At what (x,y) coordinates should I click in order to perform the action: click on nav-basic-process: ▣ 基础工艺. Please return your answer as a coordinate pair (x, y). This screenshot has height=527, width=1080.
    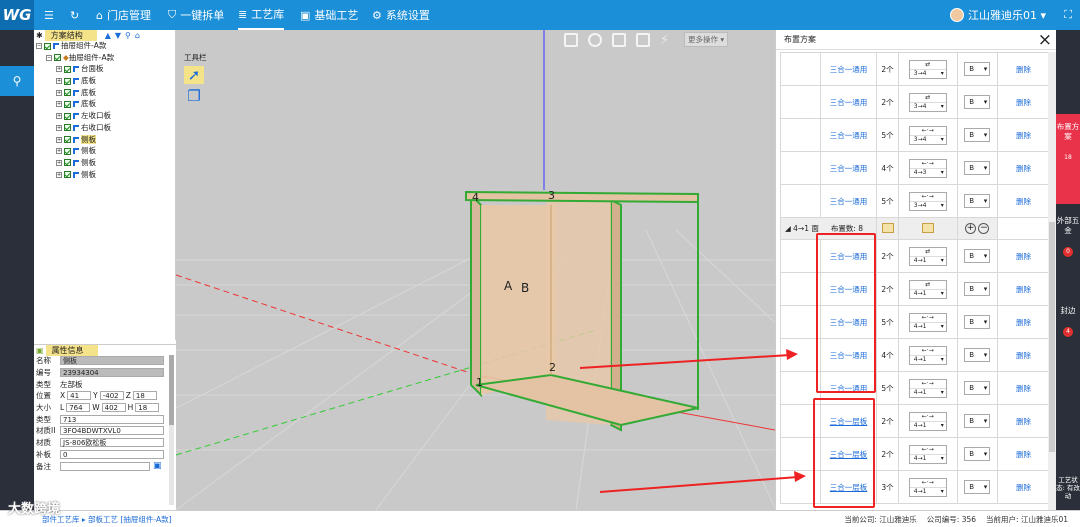
    Looking at the image, I should click on (329, 15).